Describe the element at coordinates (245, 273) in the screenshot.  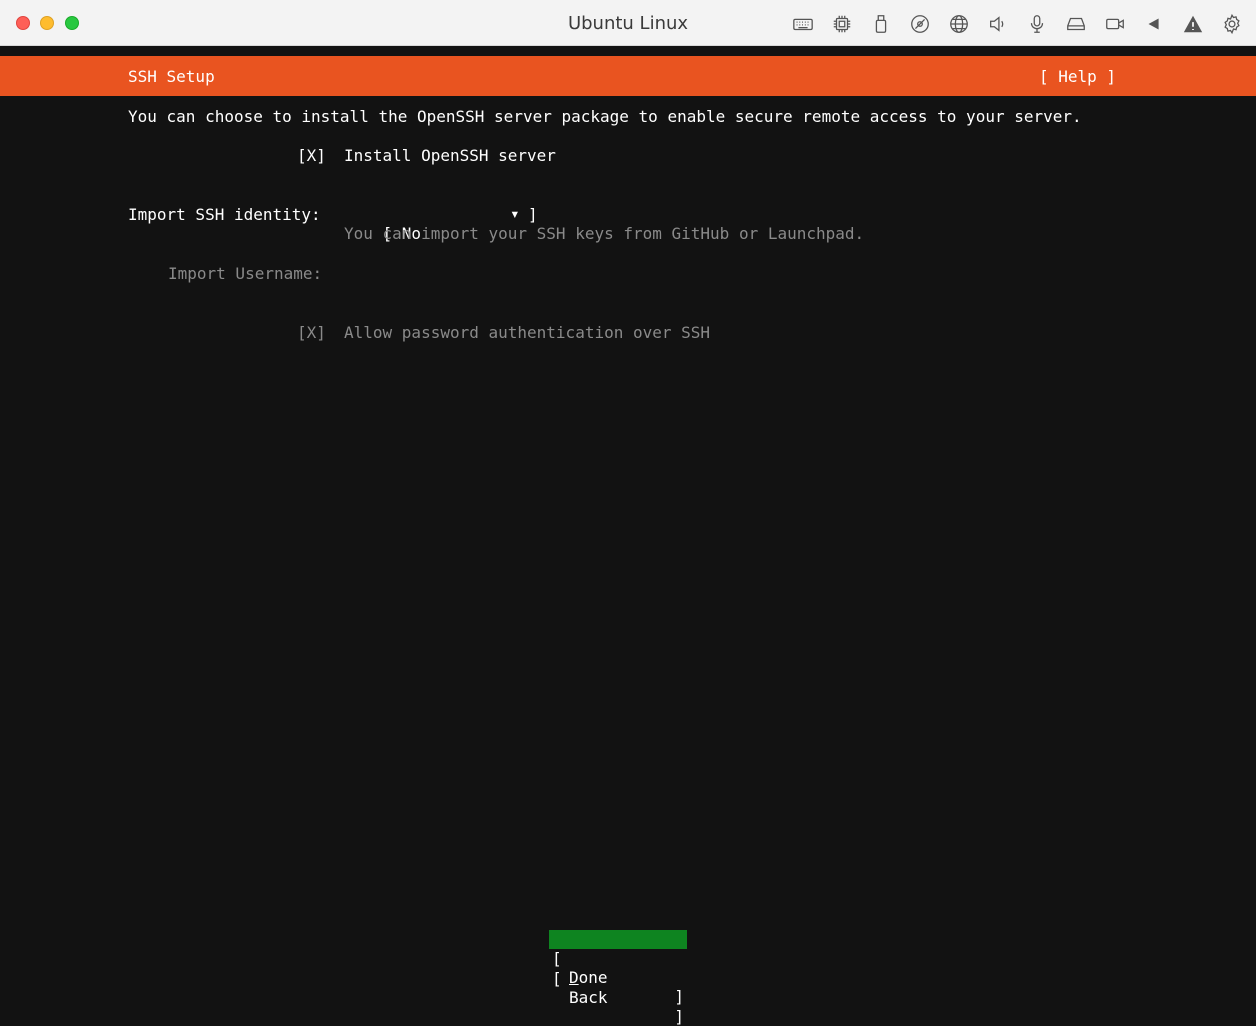
I see `import-username-label: Import Username:` at that location.